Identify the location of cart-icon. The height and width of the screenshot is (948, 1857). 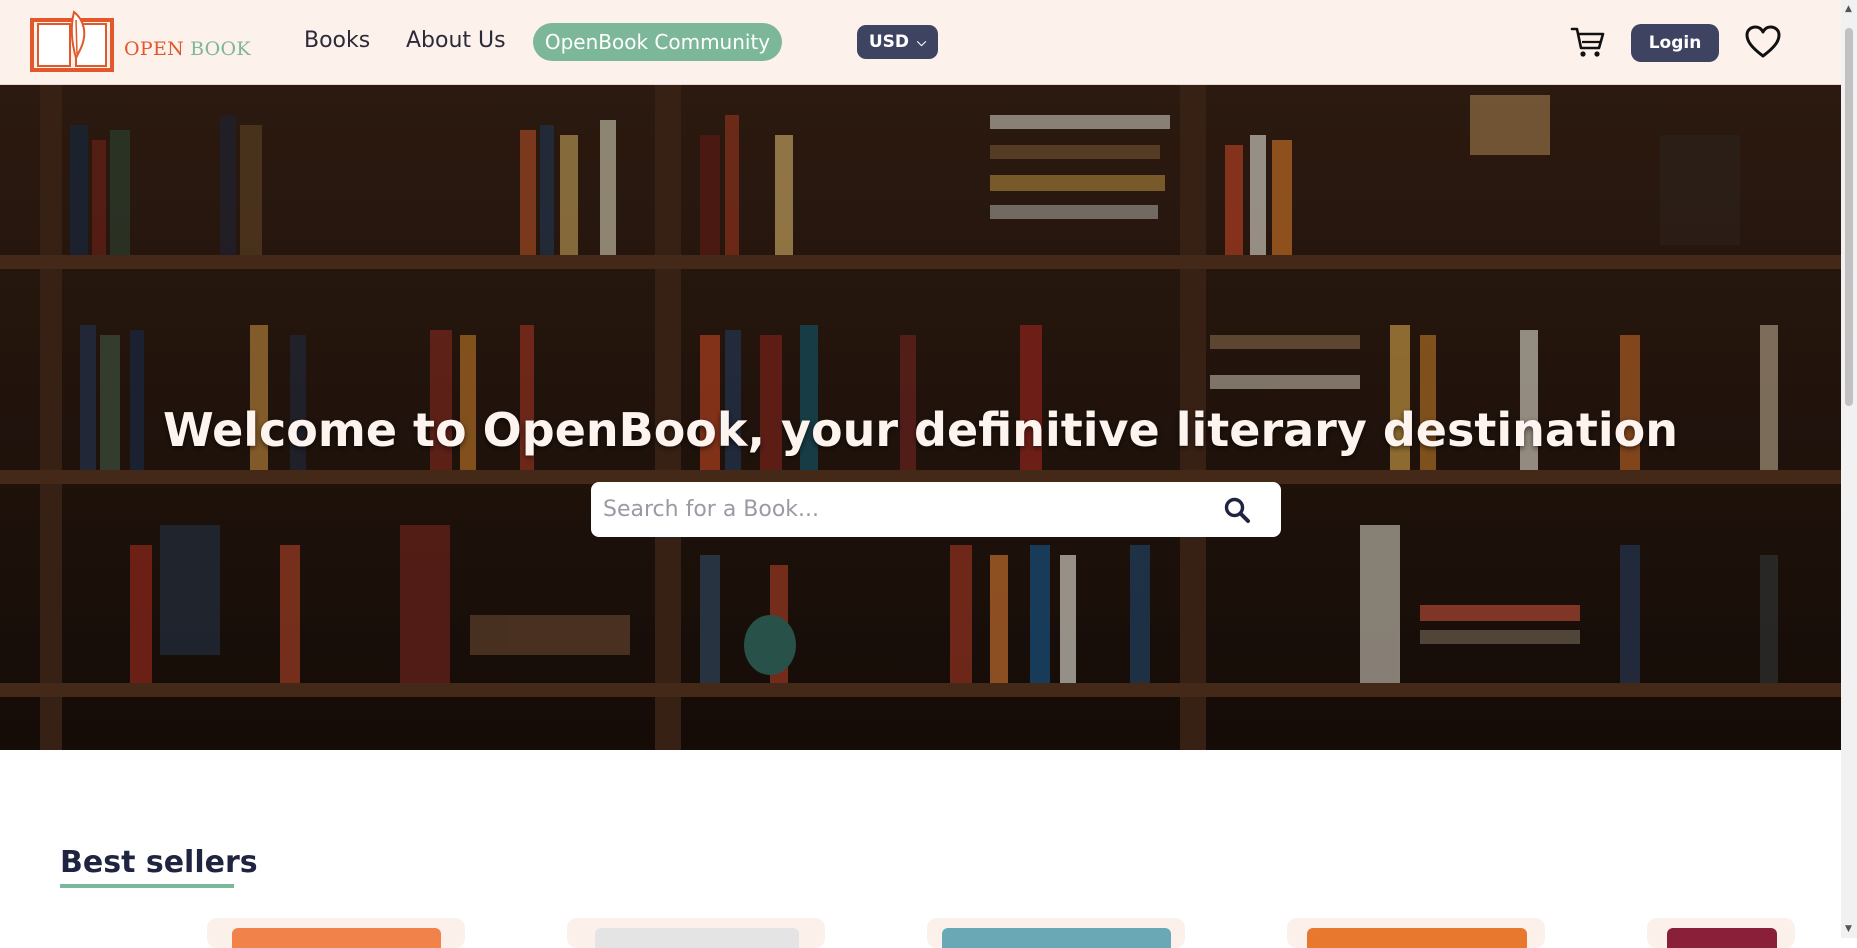
(1588, 42).